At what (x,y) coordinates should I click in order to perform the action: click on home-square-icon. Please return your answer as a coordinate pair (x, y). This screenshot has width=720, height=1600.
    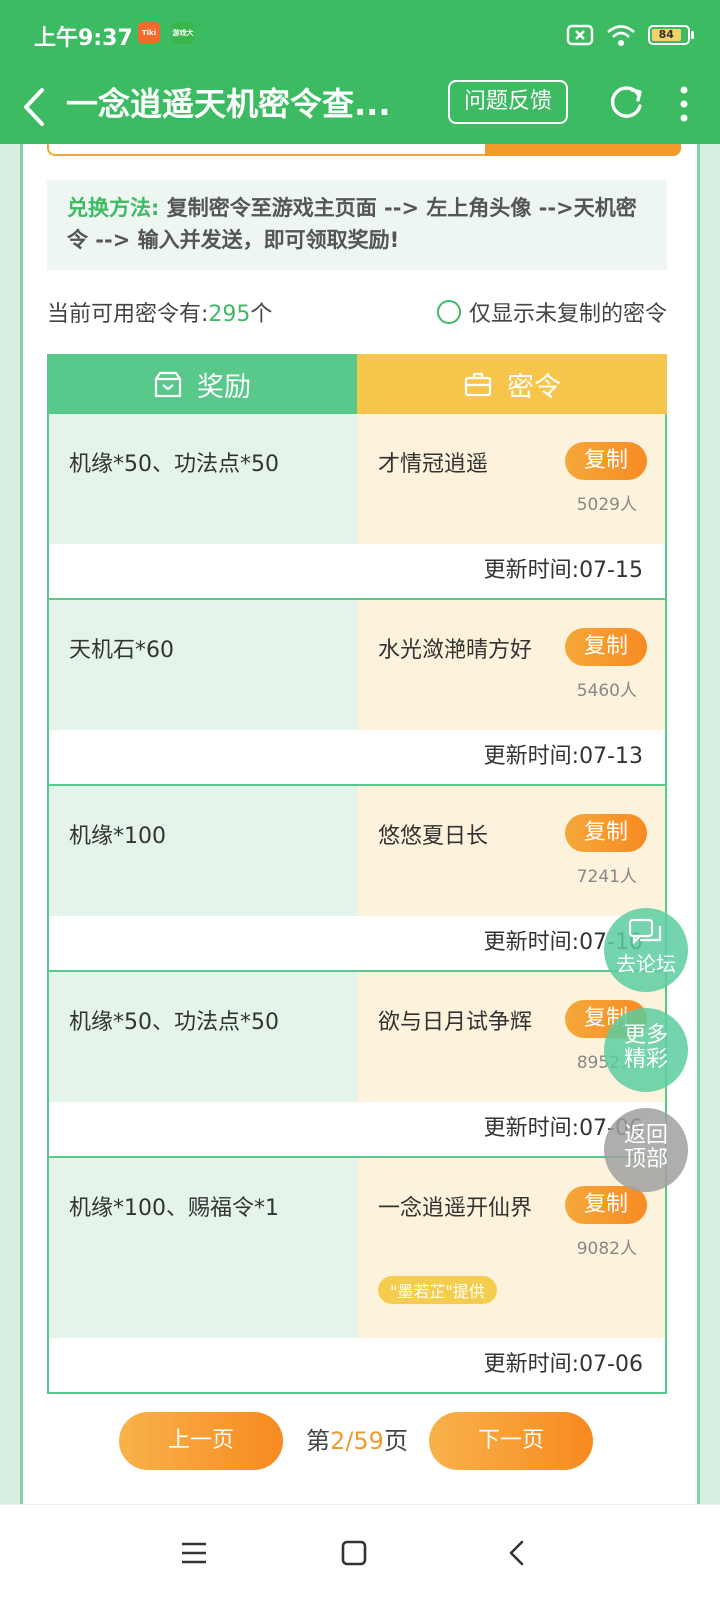
    Looking at the image, I should click on (354, 1553).